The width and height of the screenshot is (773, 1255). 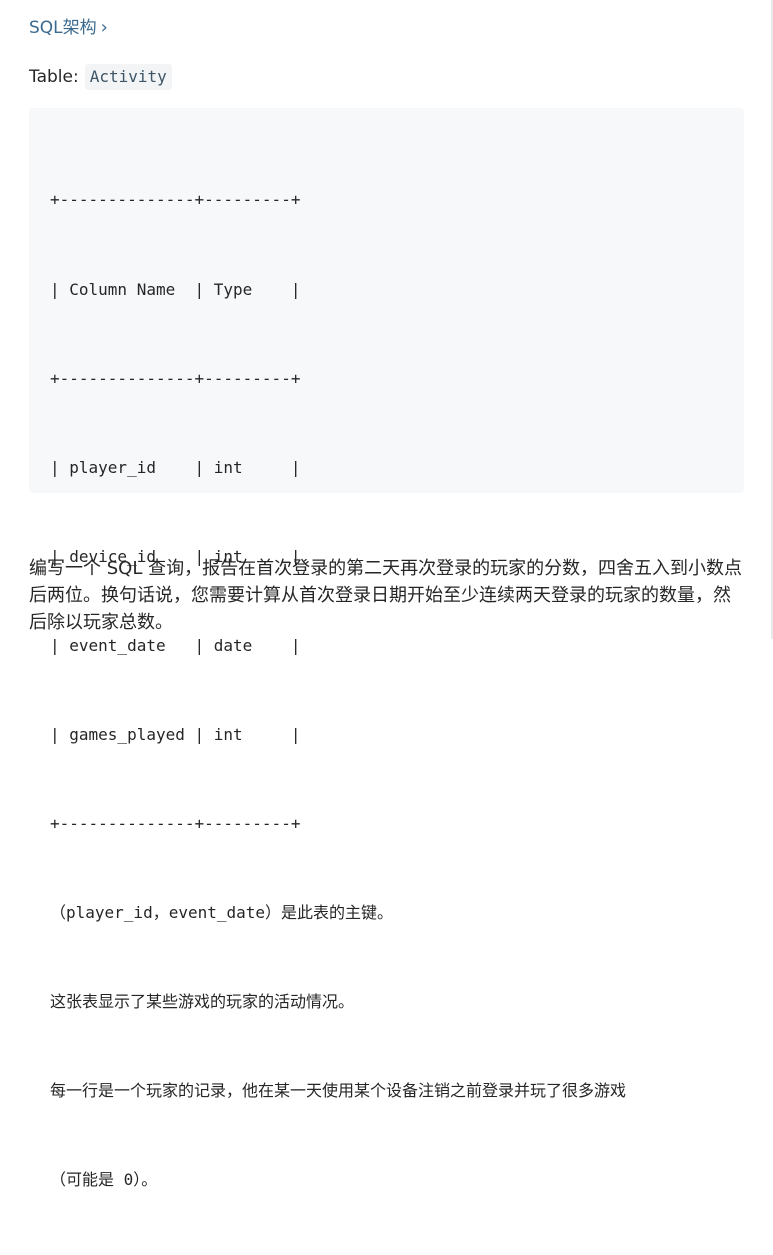 What do you see at coordinates (128, 77) in the screenshot?
I see `table-name-code: Activity` at bounding box center [128, 77].